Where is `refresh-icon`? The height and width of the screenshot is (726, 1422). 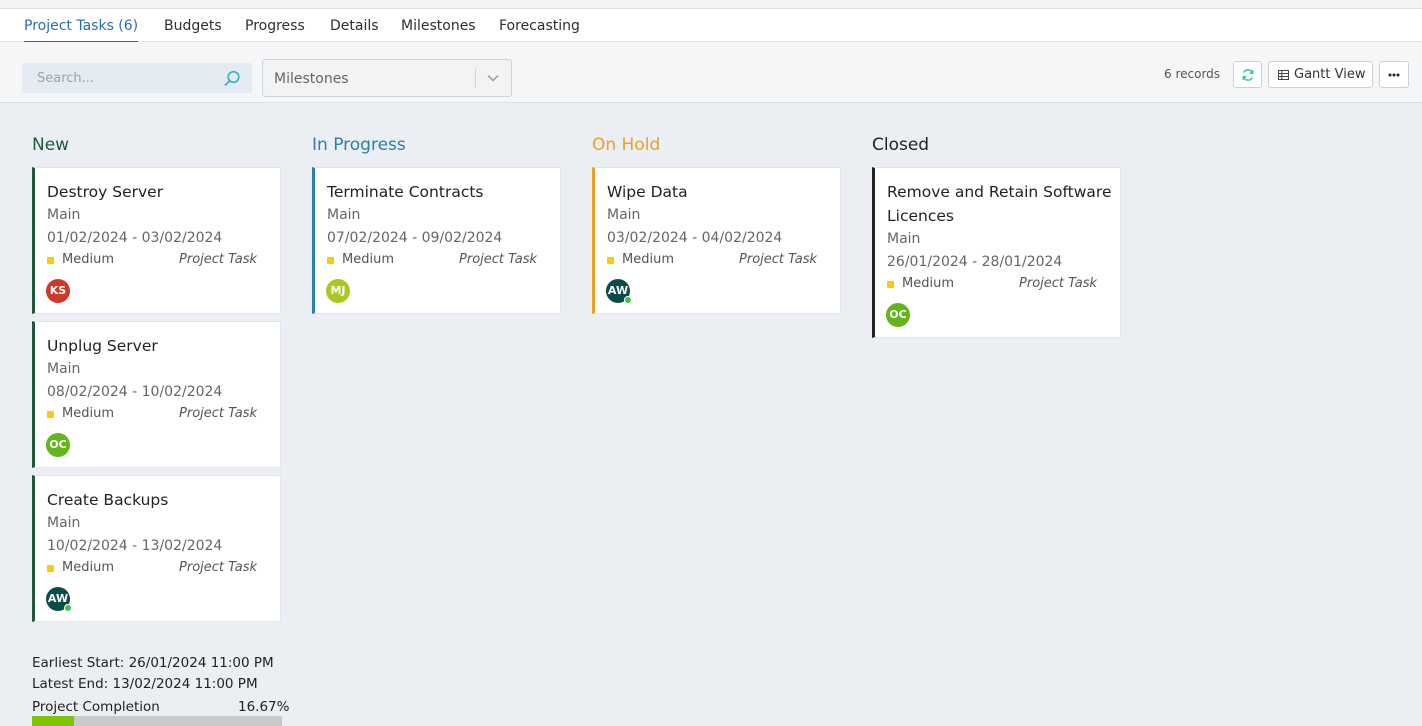 refresh-icon is located at coordinates (1248, 75).